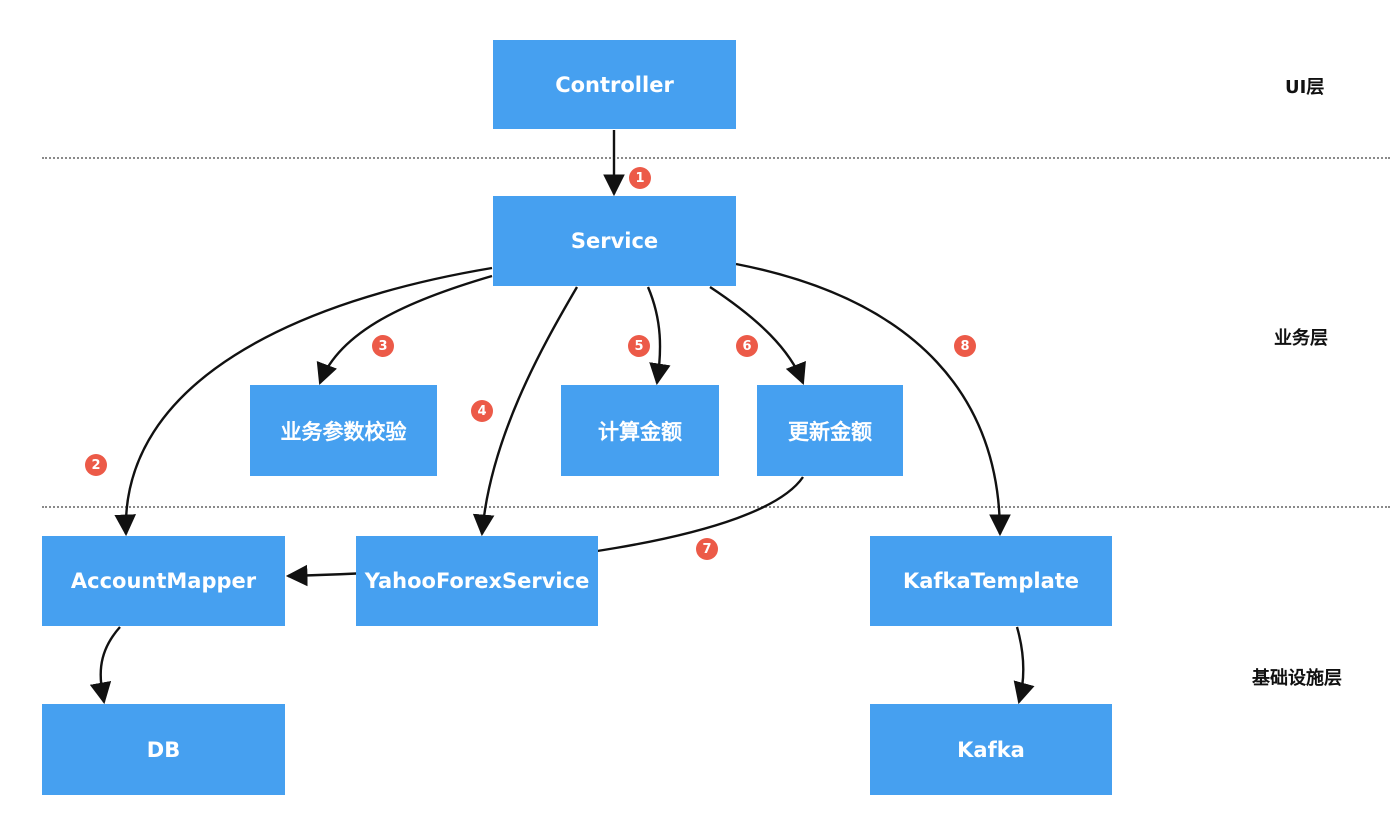 Image resolution: width=1392 pixels, height=828 pixels. I want to click on controller-box: Controller, so click(614, 84).